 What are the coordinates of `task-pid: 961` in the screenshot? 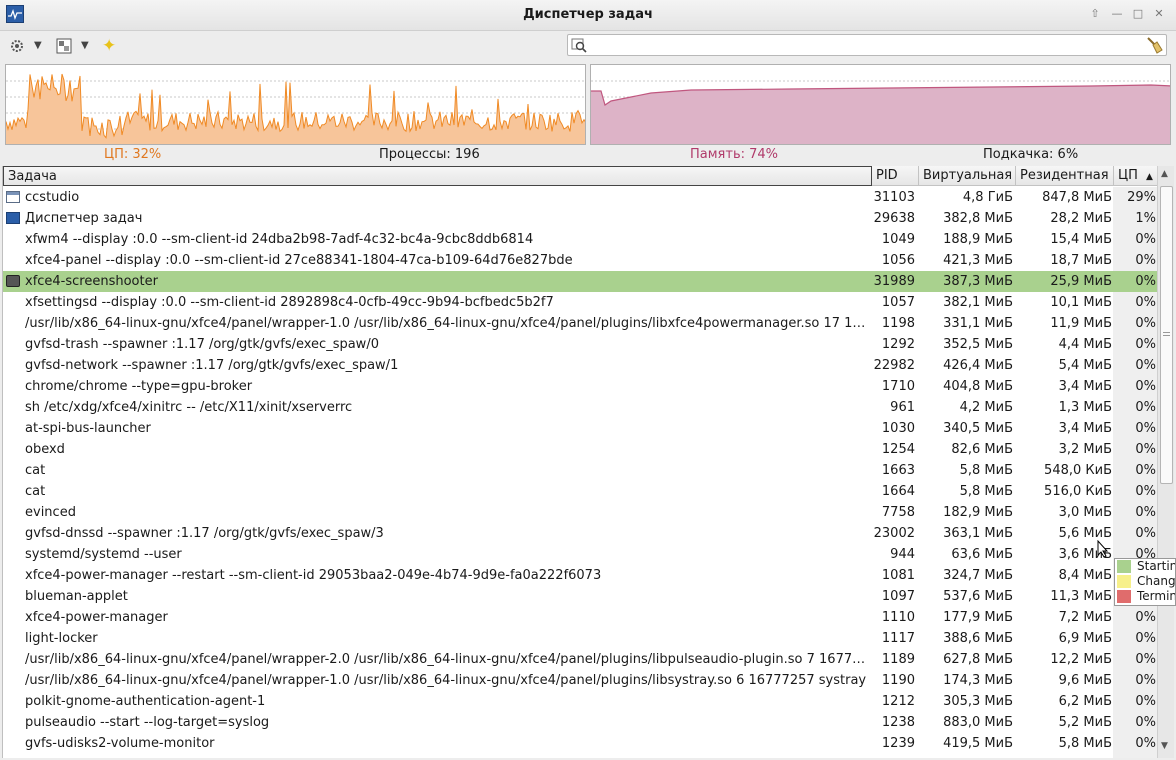 It's located at (902, 407).